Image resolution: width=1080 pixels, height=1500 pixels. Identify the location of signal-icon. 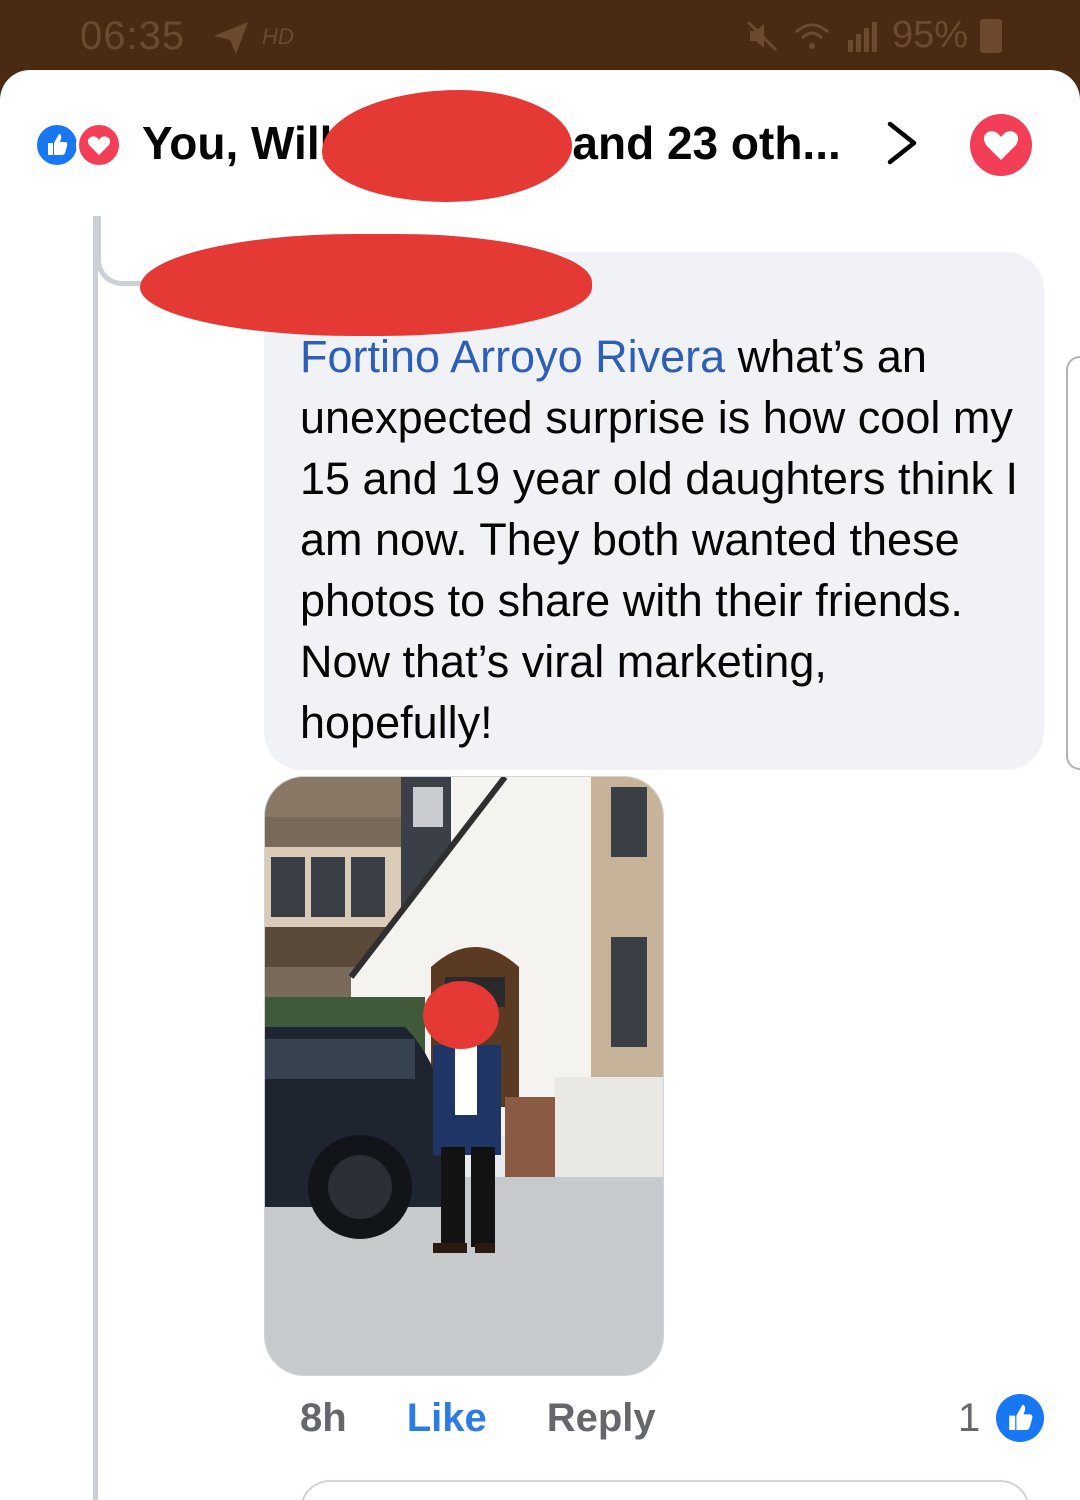
(862, 36).